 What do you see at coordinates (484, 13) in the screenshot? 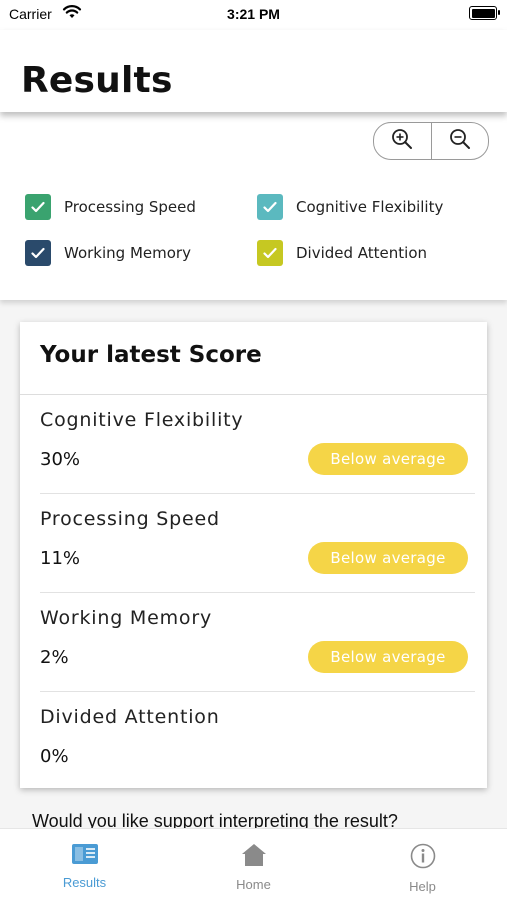
I see `battery-icon` at bounding box center [484, 13].